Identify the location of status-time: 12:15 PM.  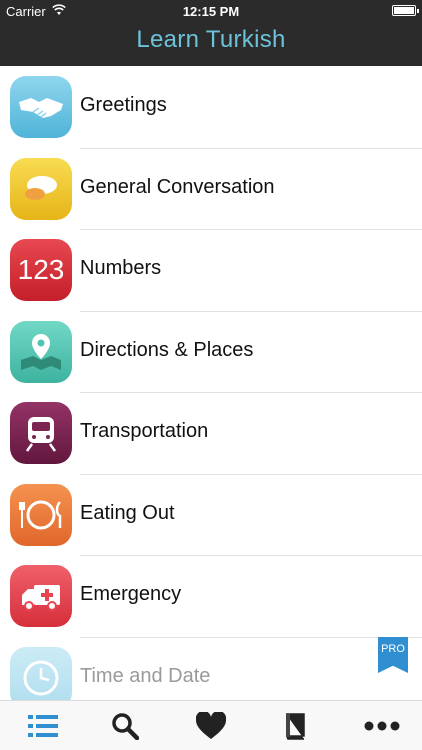
(211, 11).